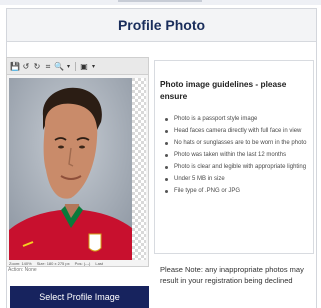  What do you see at coordinates (84, 66) in the screenshot?
I see `fit-icon: ▣` at bounding box center [84, 66].